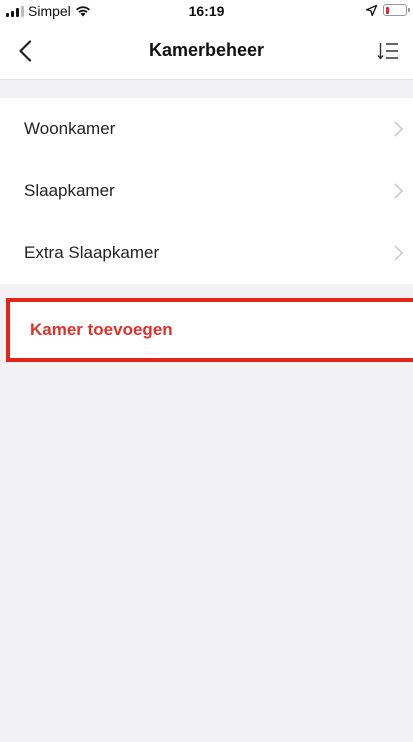 This screenshot has height=742, width=413. What do you see at coordinates (371, 10) in the screenshot?
I see `location-arrow-icon` at bounding box center [371, 10].